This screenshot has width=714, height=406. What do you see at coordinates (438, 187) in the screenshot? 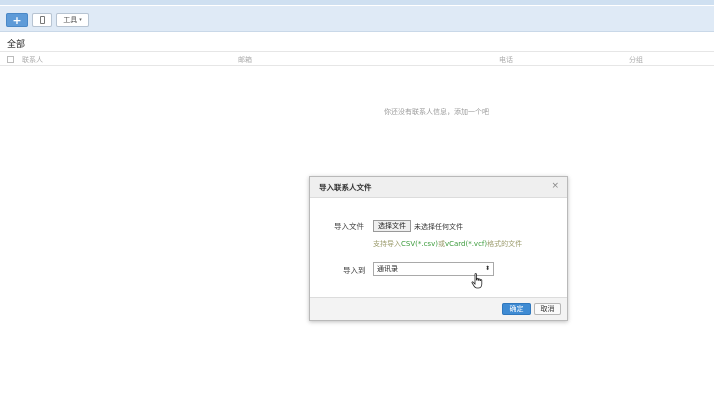
I see `dialog-header: 导入联系人文件 ×` at bounding box center [438, 187].